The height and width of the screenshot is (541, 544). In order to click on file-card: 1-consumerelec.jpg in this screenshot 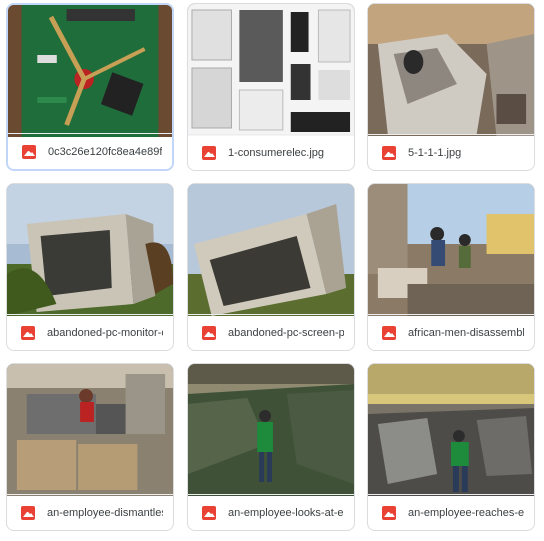, I will do `click(271, 87)`.